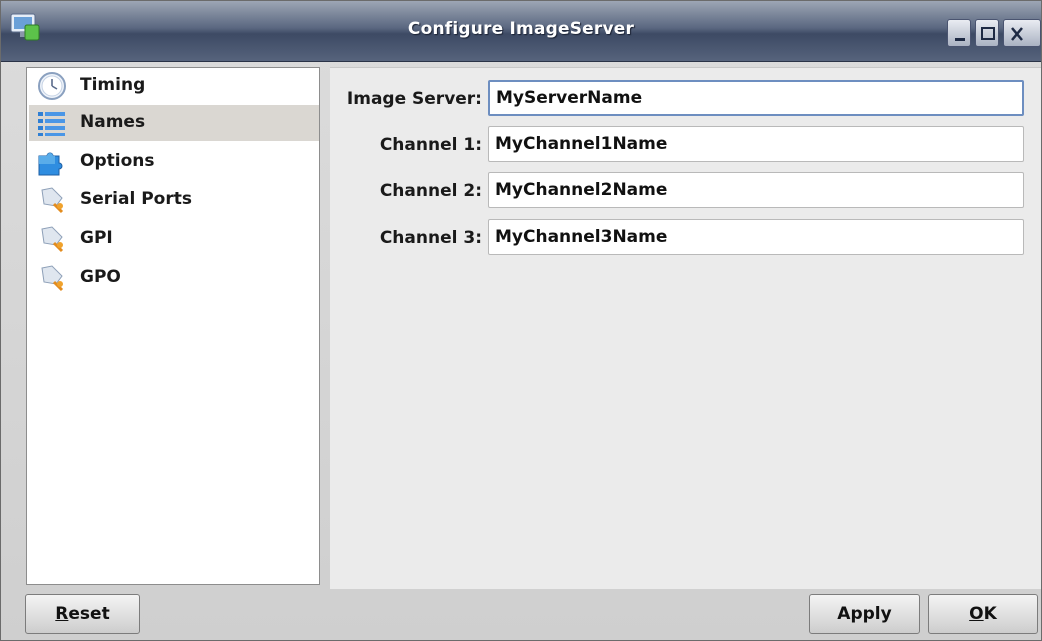 The image size is (1042, 641). What do you see at coordinates (960, 39) in the screenshot?
I see `minimize-icon` at bounding box center [960, 39].